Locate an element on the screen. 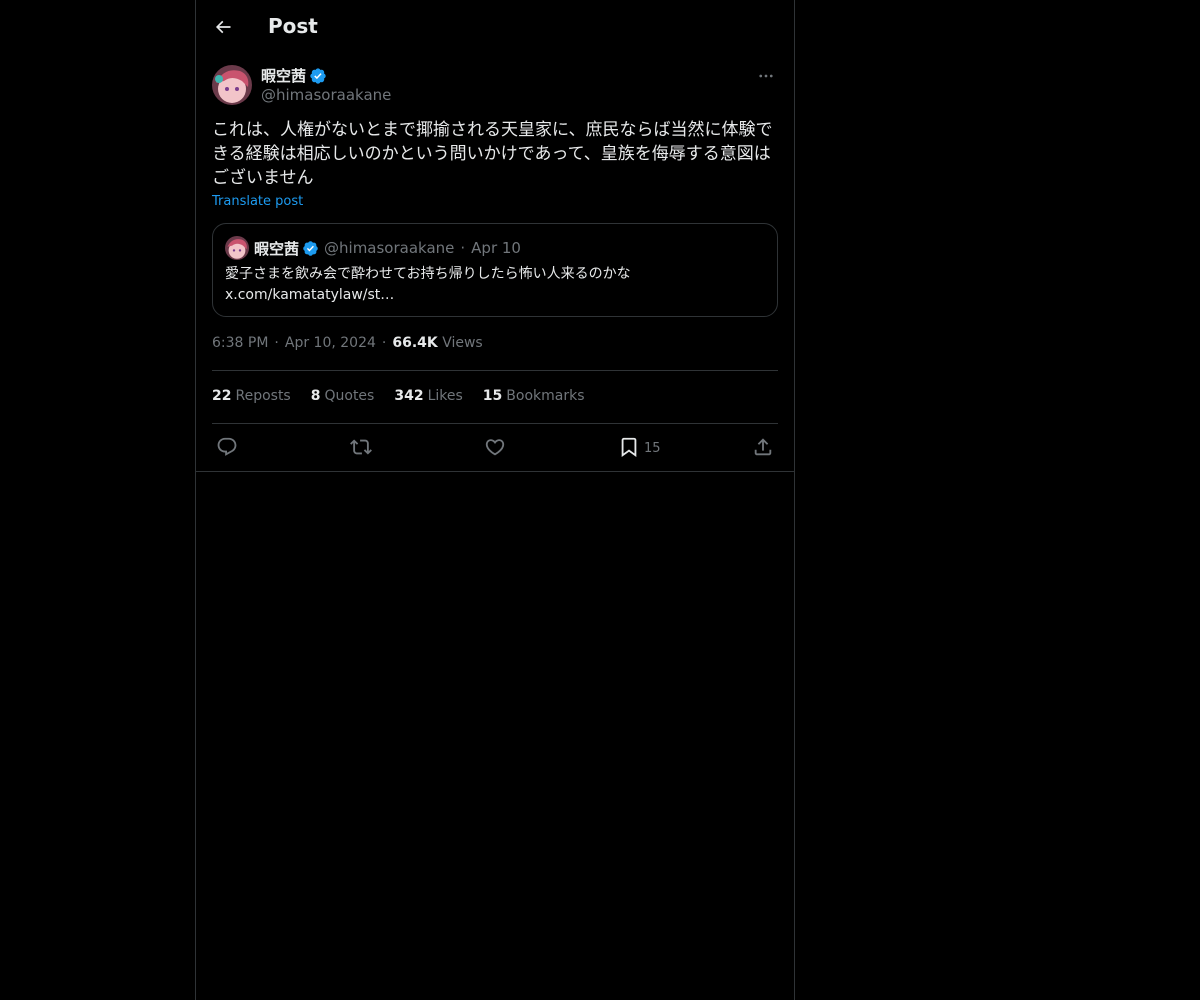 This screenshot has width=1200, height=1000. likes-count: 342 is located at coordinates (409, 396).